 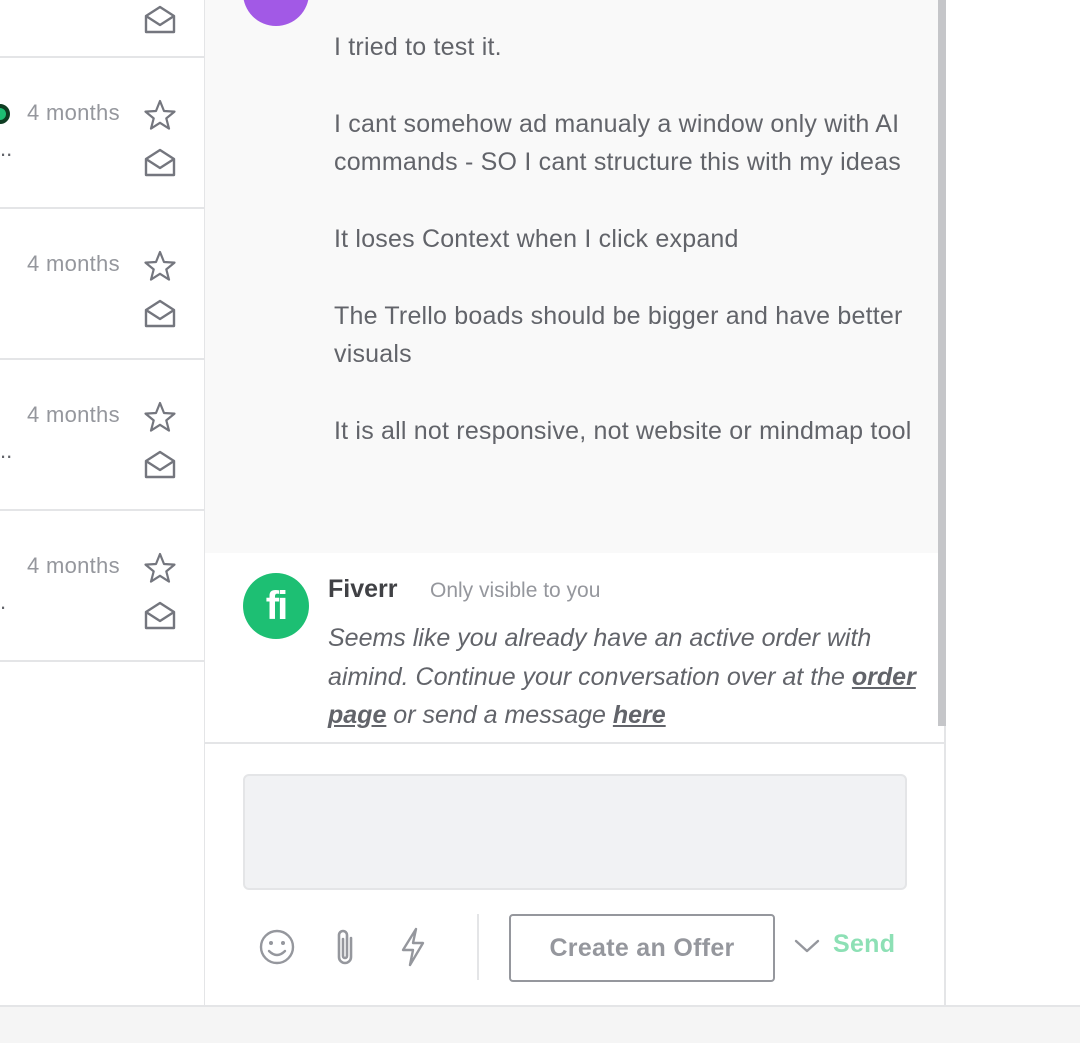 What do you see at coordinates (642, 948) in the screenshot?
I see `create-offer-button: Create an Offer` at bounding box center [642, 948].